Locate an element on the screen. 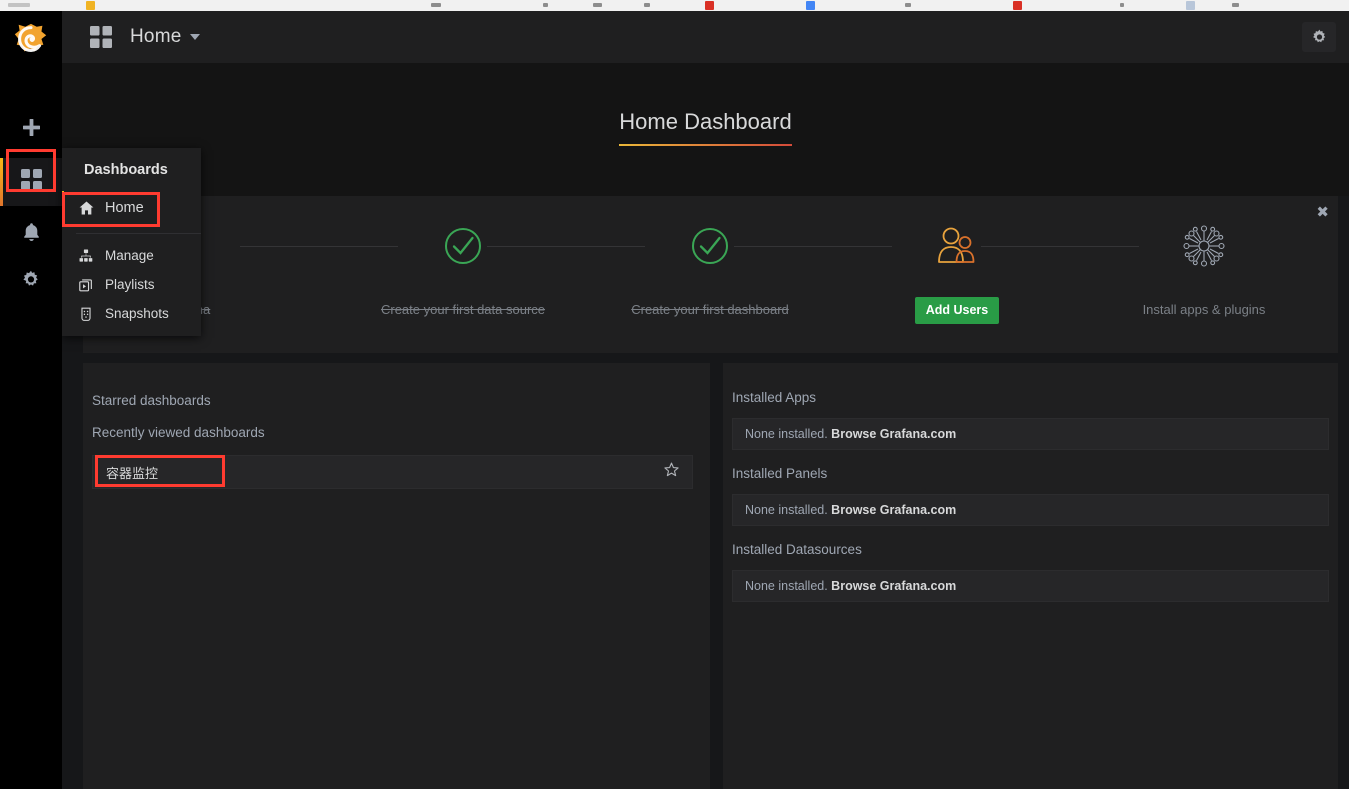  sitemap-icon is located at coordinates (90, 256).